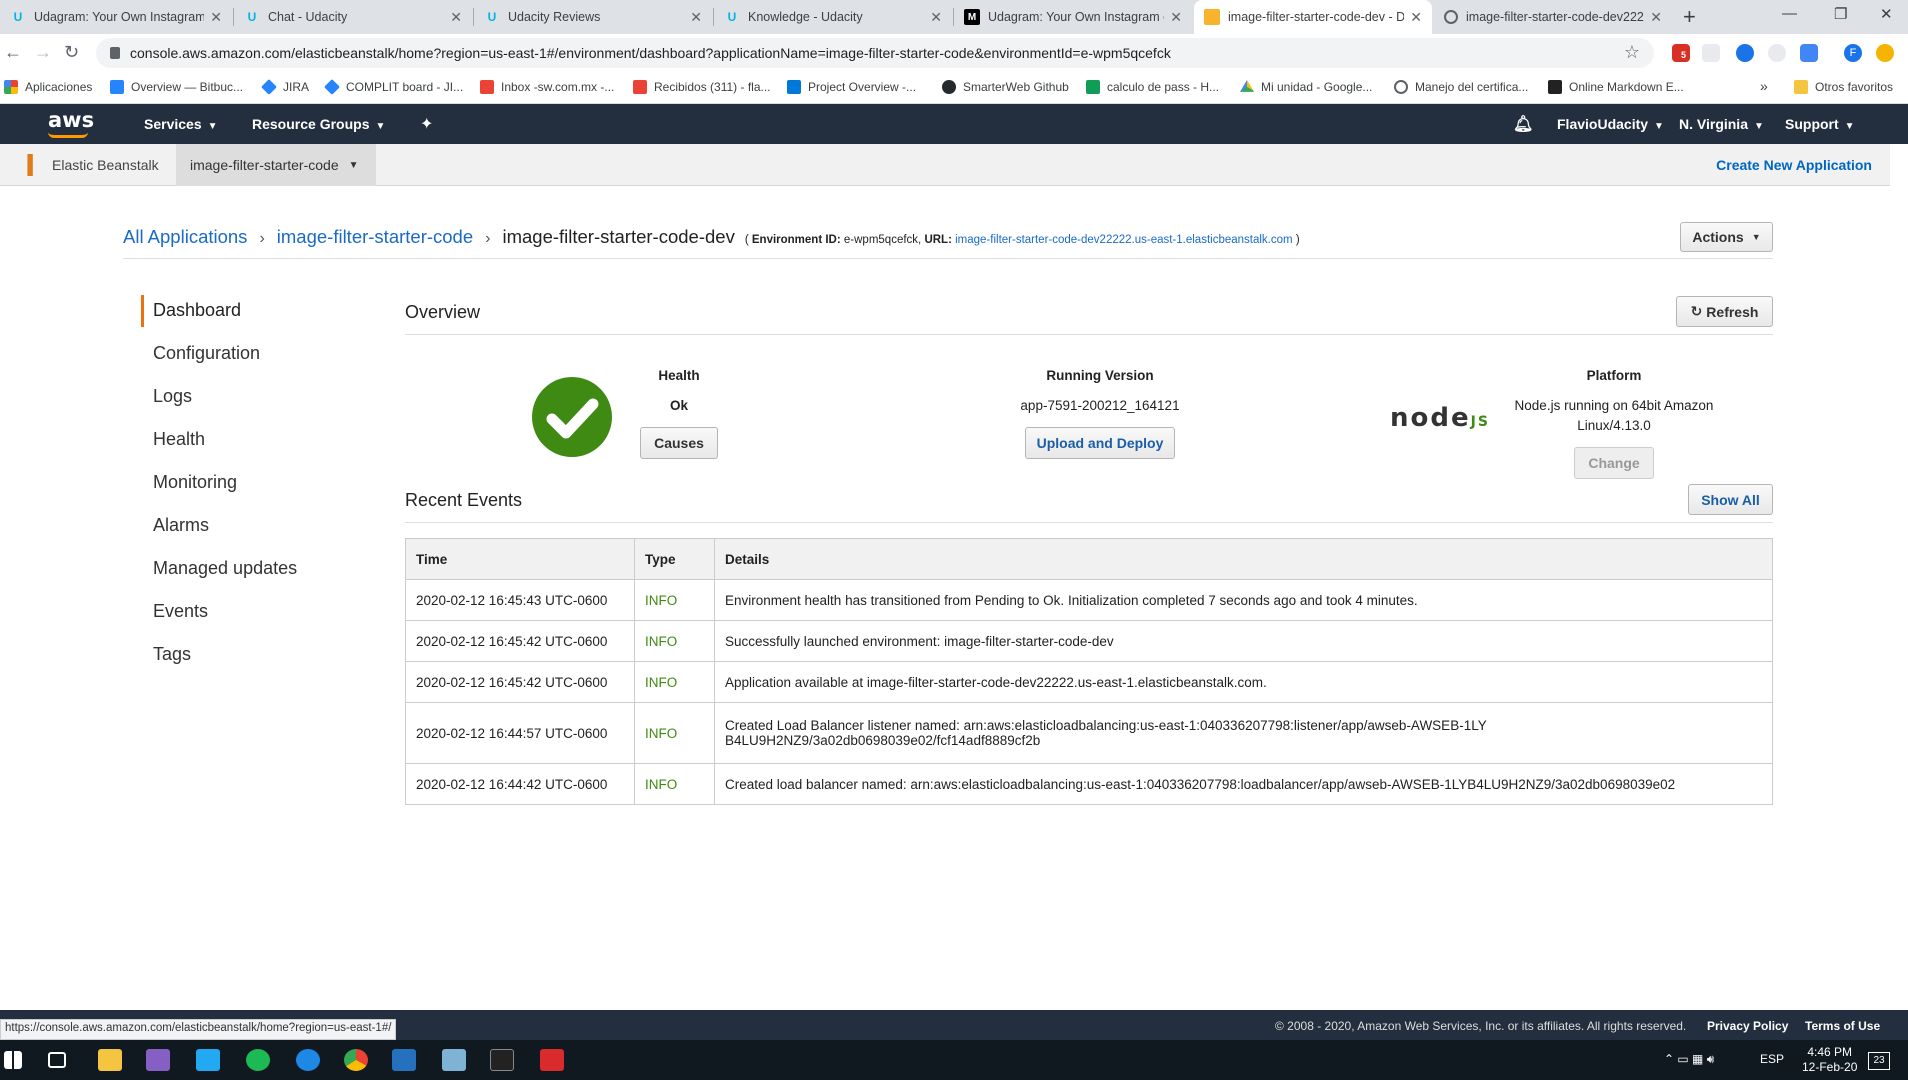 Image resolution: width=1908 pixels, height=1080 pixels. I want to click on application-selector: image-filter-starter-code ▼, so click(276, 165).